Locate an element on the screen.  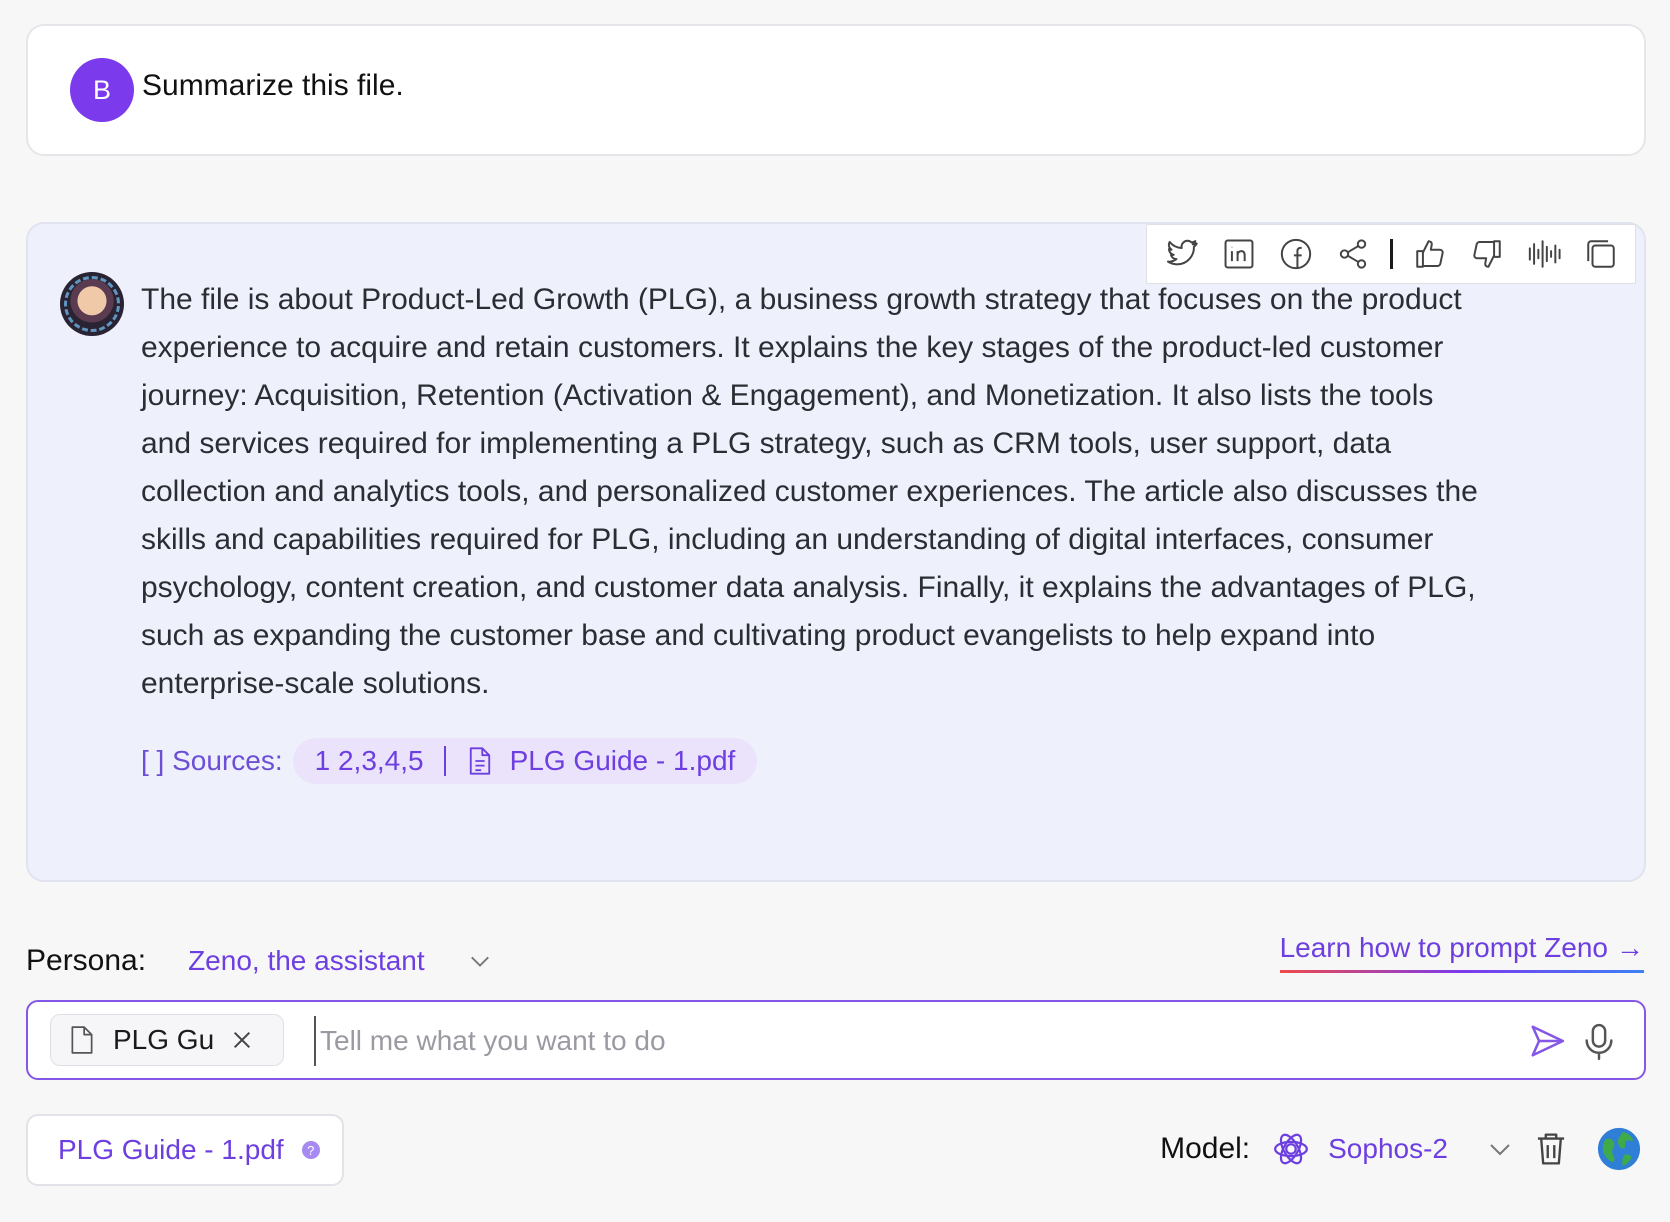
arrow-right-icon: → is located at coordinates (1630, 947).